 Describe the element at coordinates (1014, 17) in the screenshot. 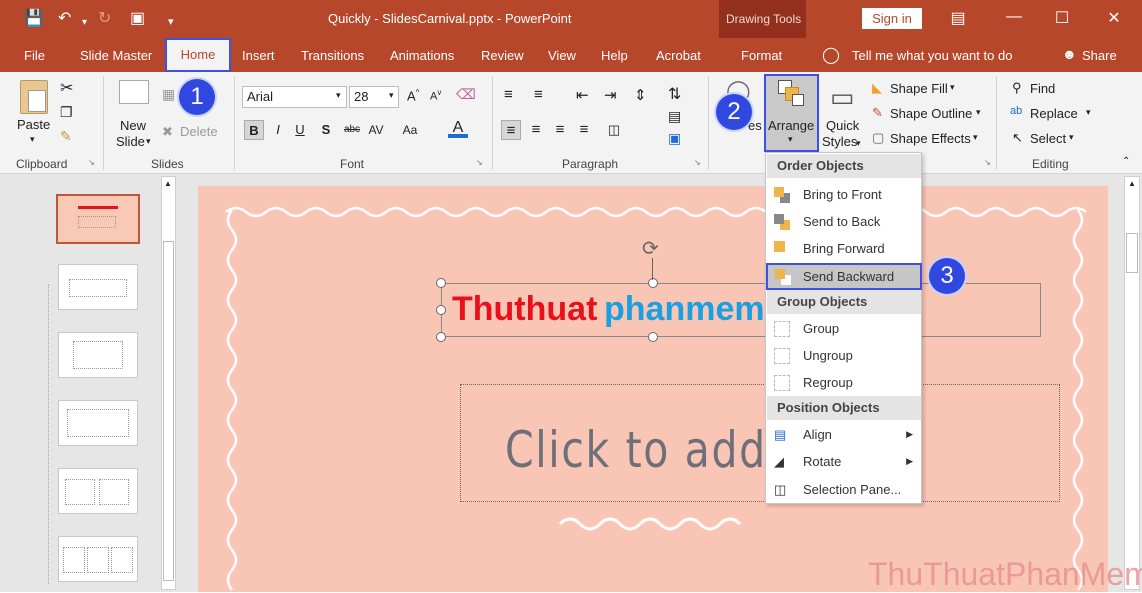

I see `minimize-icon: —` at that location.